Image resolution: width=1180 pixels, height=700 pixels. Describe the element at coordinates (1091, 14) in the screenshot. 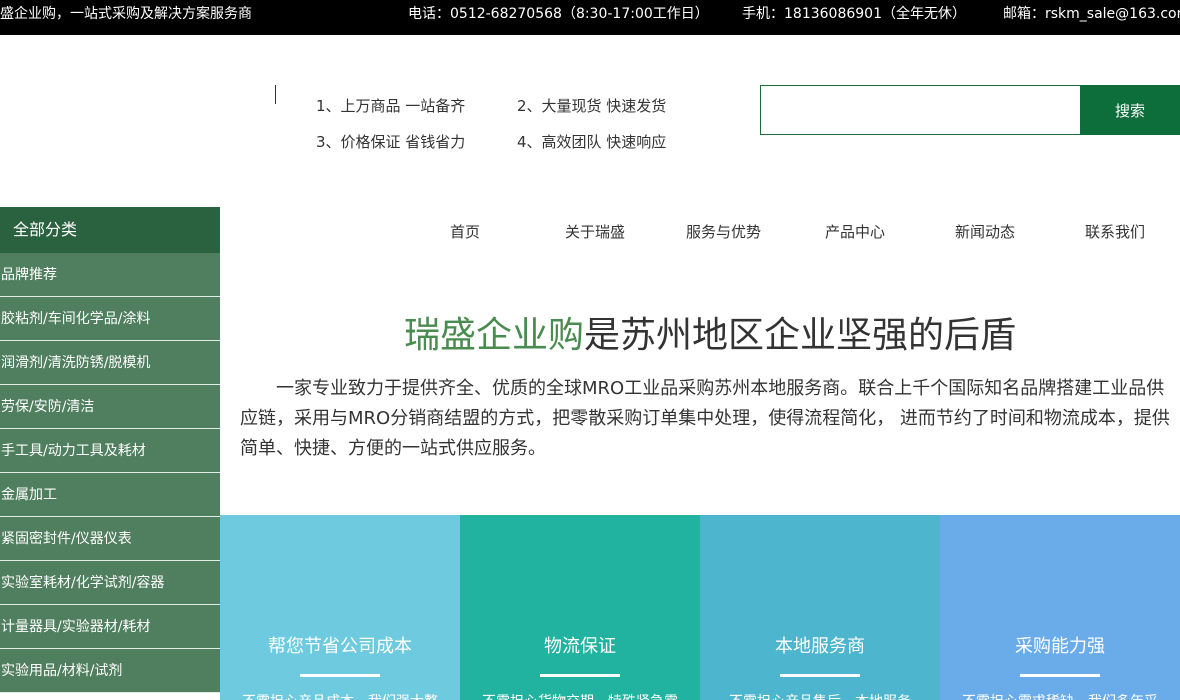

I see `contact-email: 邮箱：rskm_sale@163.com` at that location.